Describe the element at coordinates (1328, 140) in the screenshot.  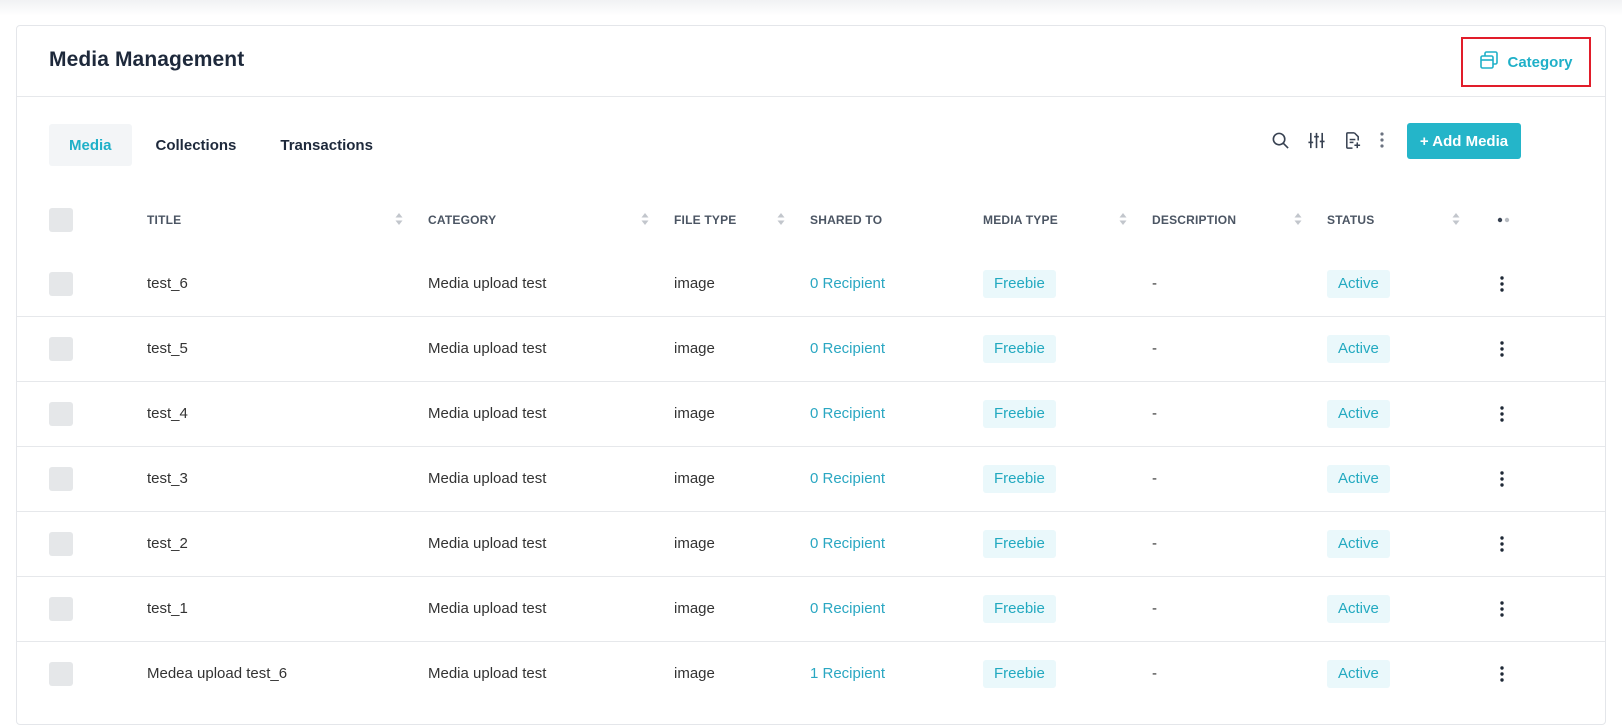
I see `table-toolbar` at that location.